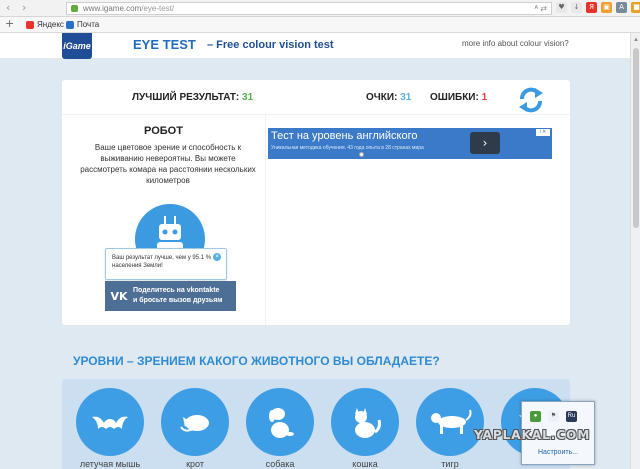 The width and height of the screenshot is (640, 469). What do you see at coordinates (540, 8) in the screenshot?
I see `address-bar-icons: ᴬ ⇄` at bounding box center [540, 8].